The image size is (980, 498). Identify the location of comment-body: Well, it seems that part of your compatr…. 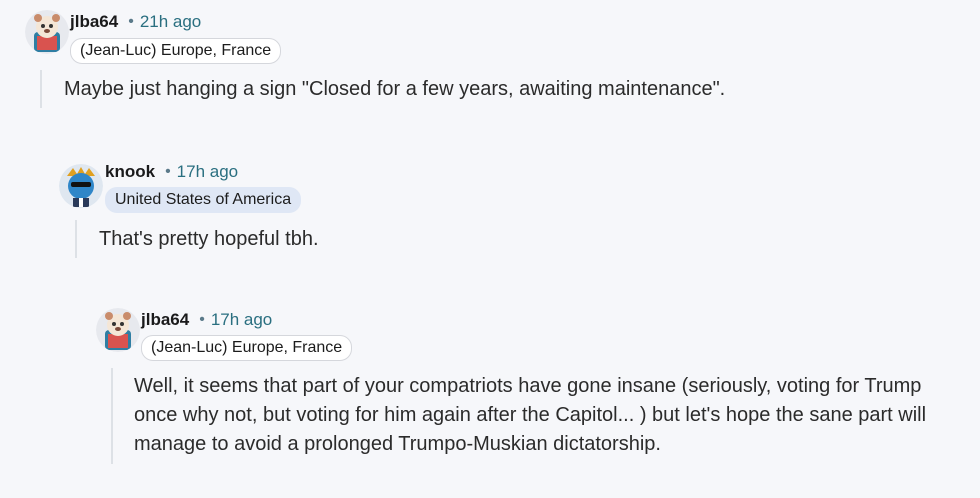
(530, 415).